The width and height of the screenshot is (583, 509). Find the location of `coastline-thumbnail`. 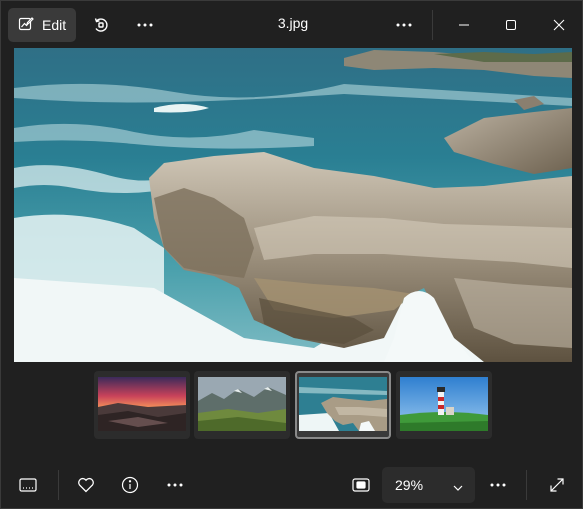

coastline-thumbnail is located at coordinates (343, 404).